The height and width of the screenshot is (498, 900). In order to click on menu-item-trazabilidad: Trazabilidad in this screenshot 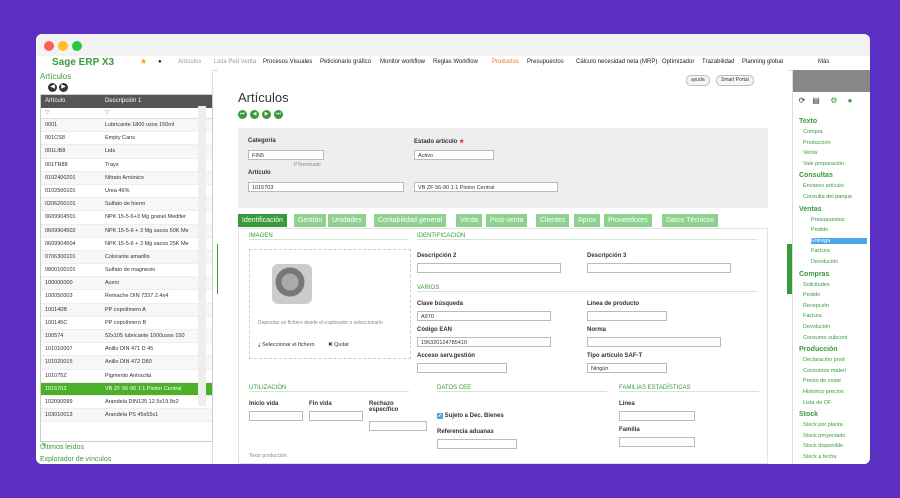, I will do `click(718, 62)`.